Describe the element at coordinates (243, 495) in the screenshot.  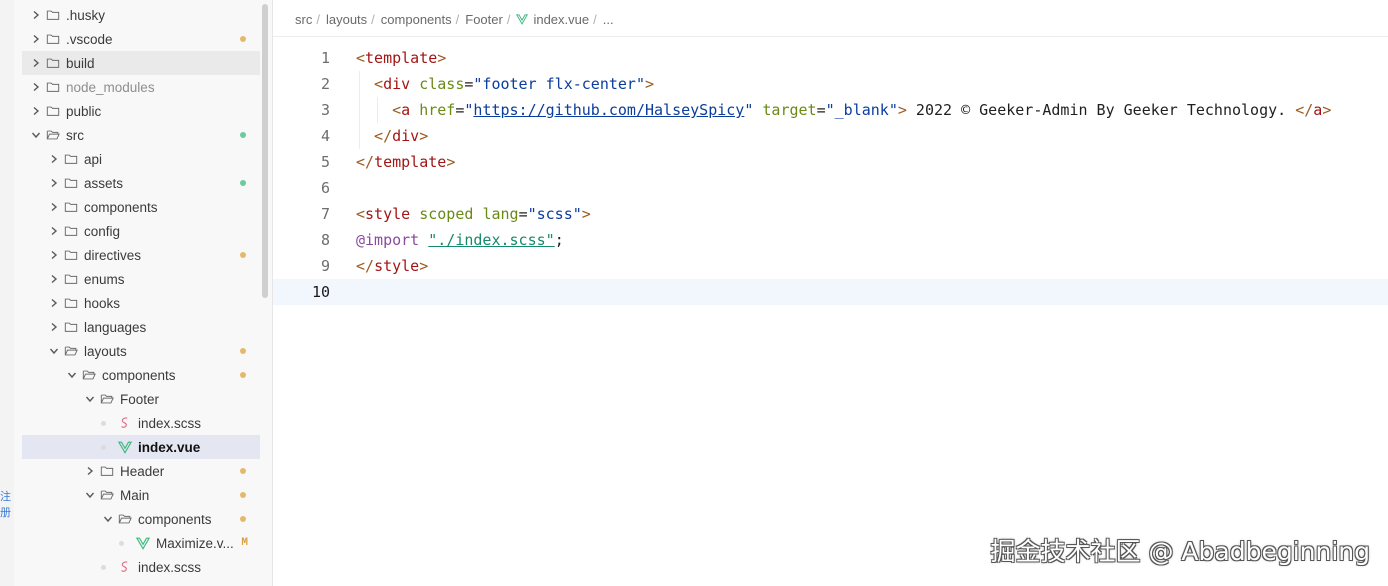
I see `modified-indicator` at that location.